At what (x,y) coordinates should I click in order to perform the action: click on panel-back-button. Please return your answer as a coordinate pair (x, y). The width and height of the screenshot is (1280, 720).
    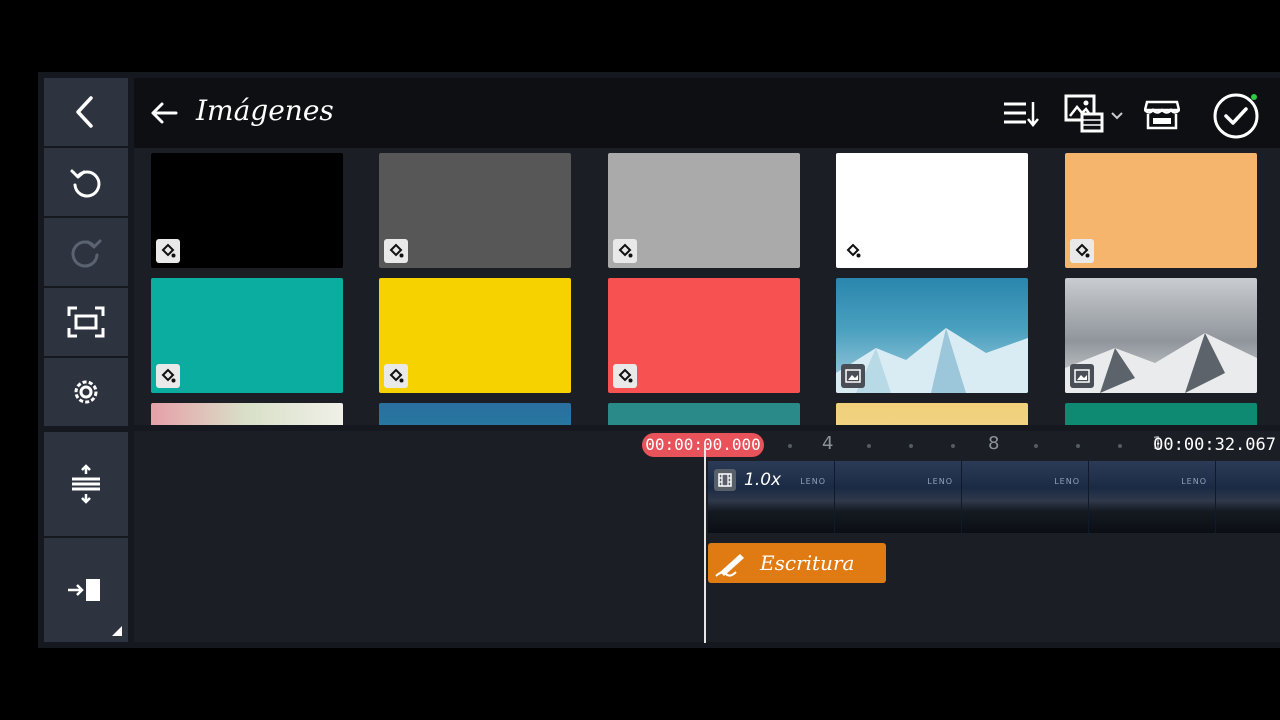
    Looking at the image, I should click on (164, 115).